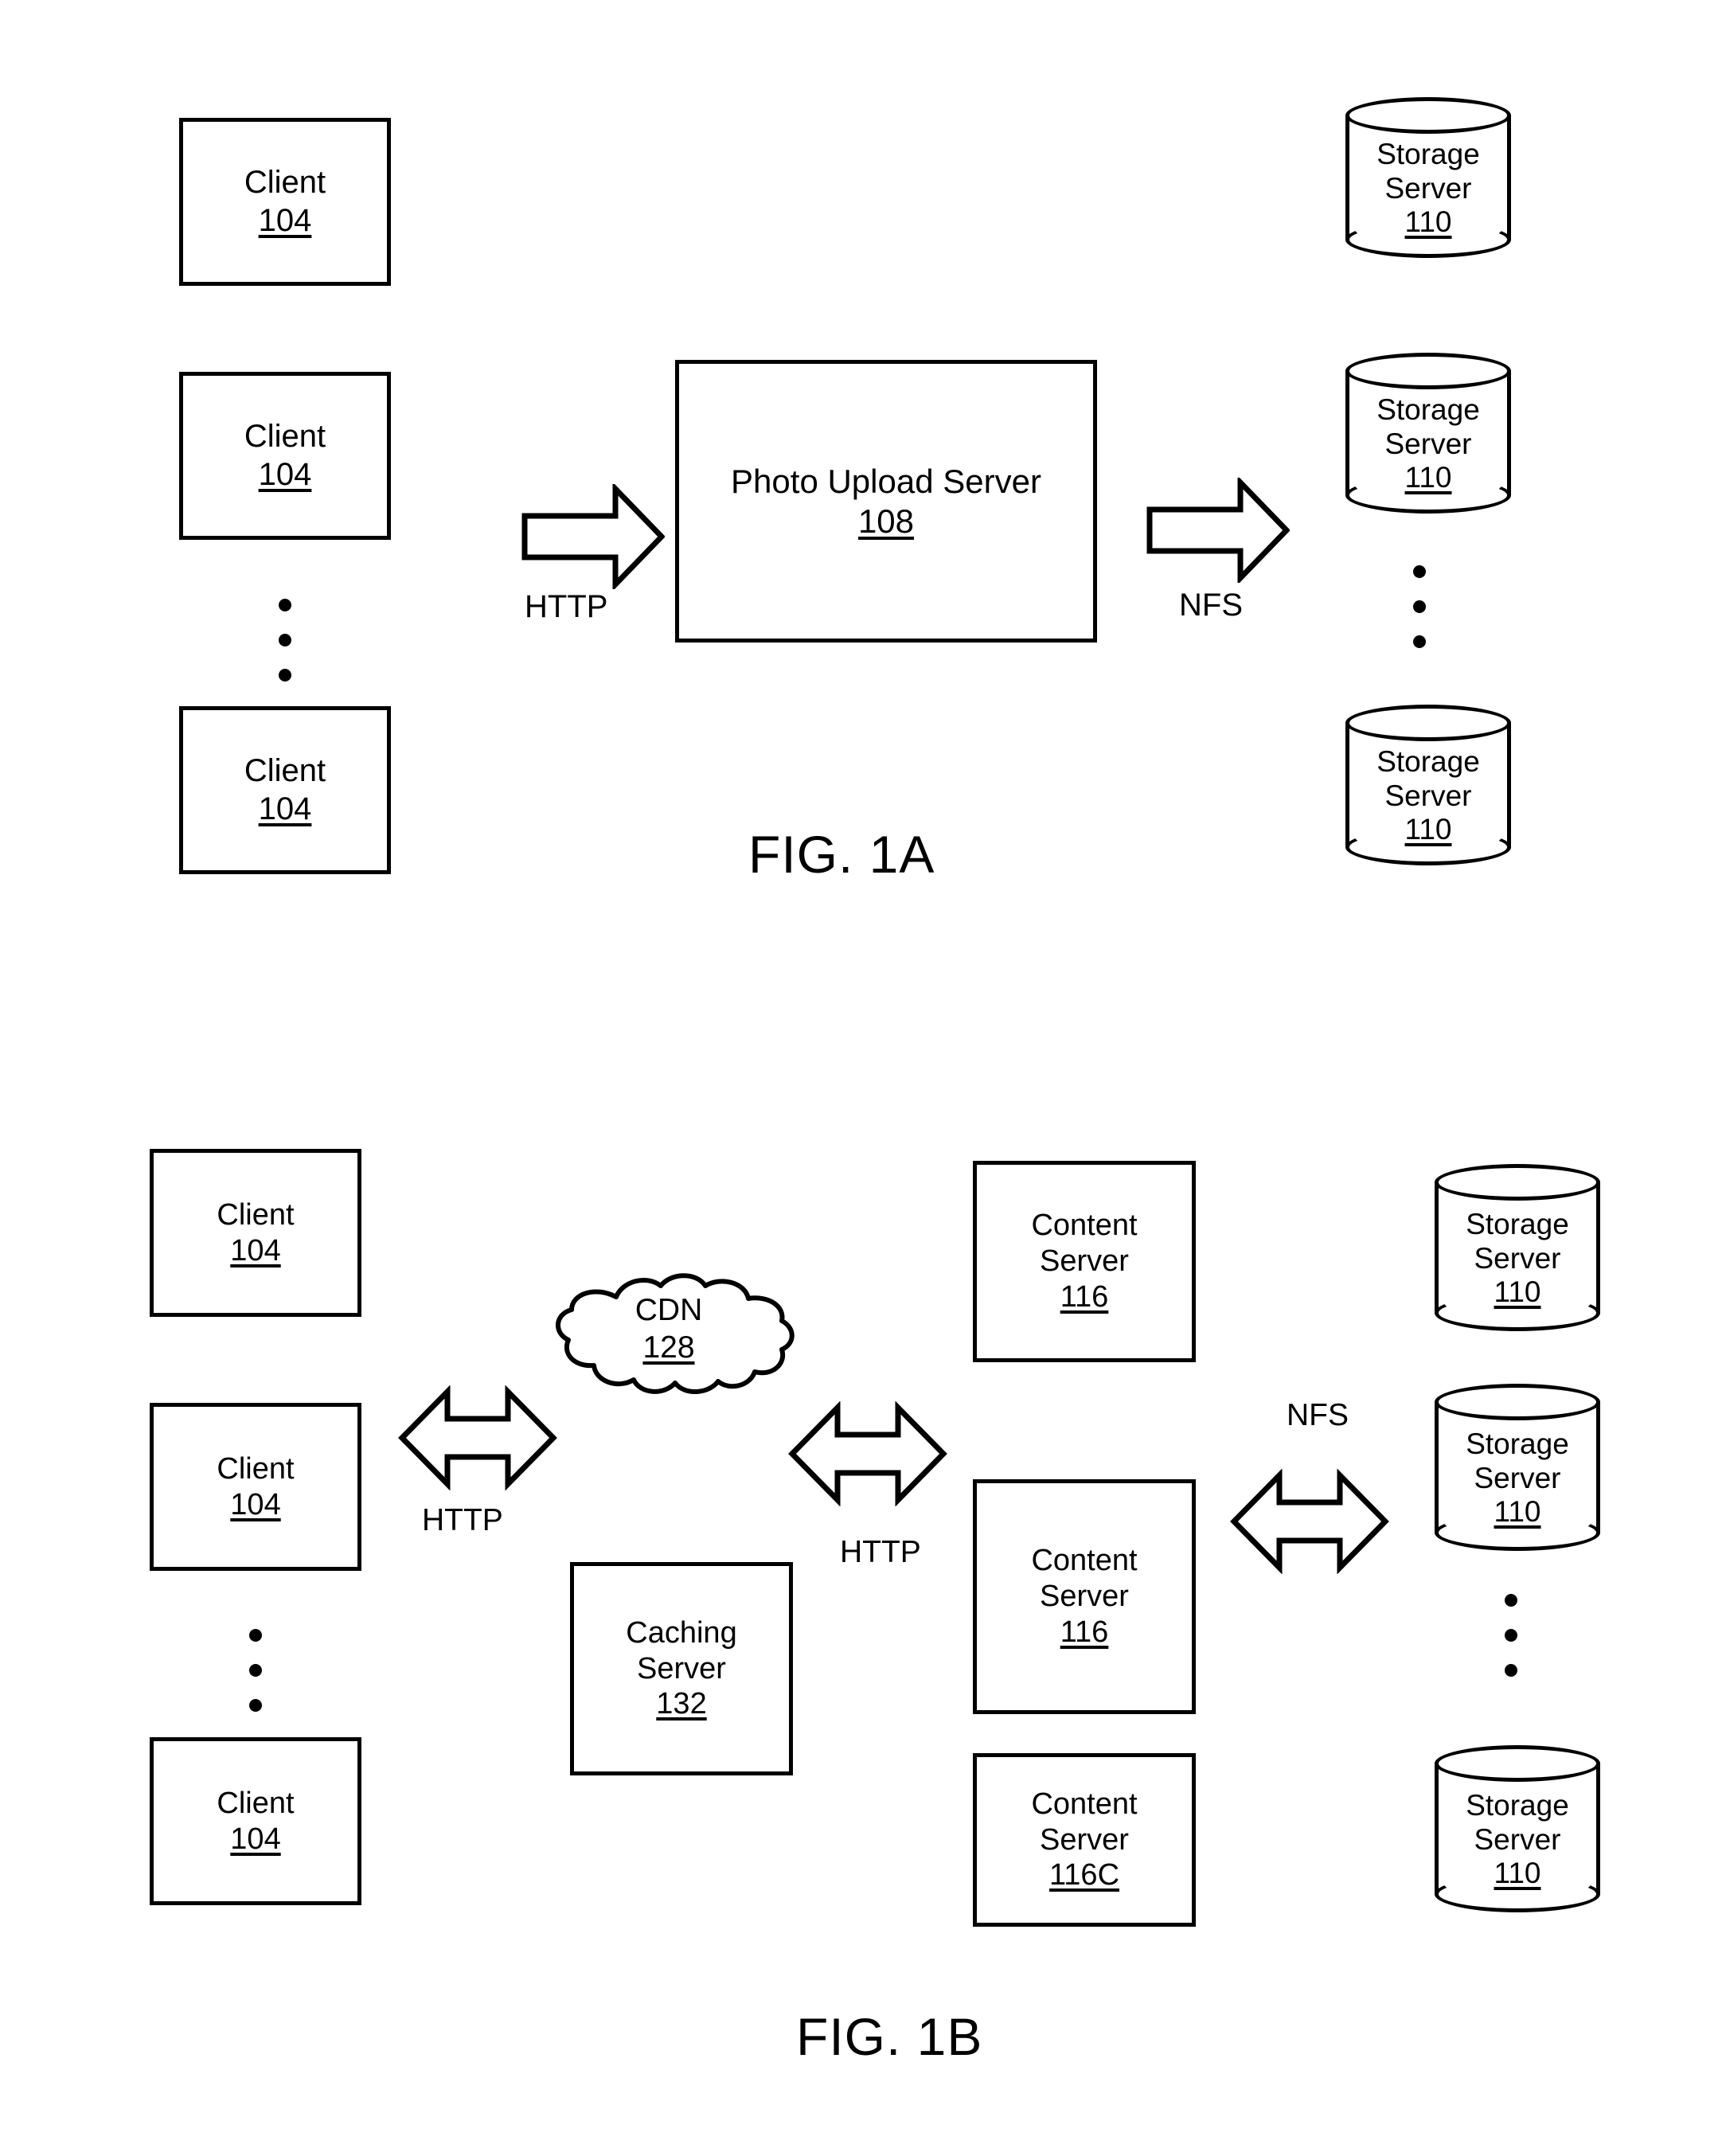 The image size is (1722, 2156). Describe the element at coordinates (1084, 1875) in the screenshot. I see `content-server-ref: 116C` at that location.